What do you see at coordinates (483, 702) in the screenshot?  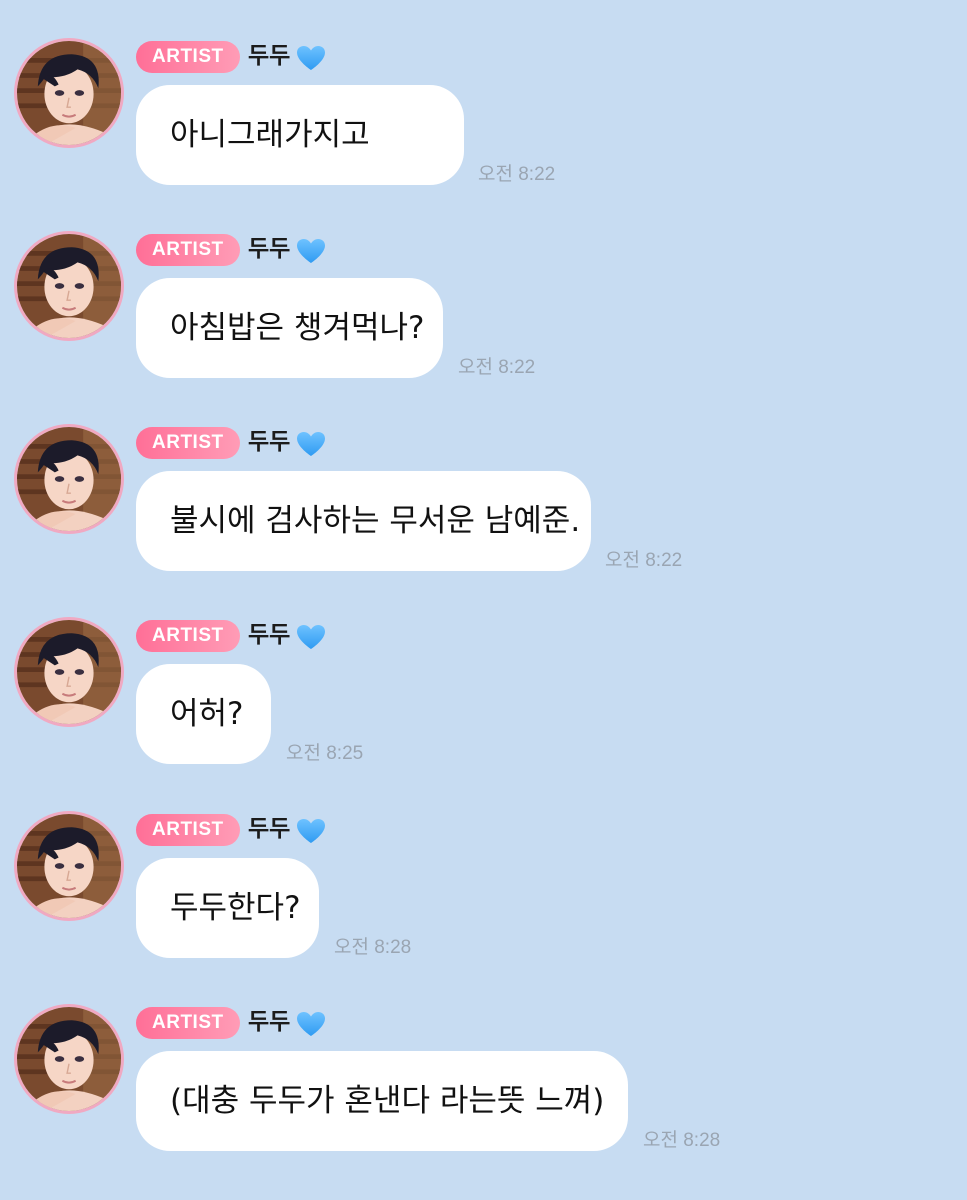 I see `message-row: ARTIST 두두 어허? 오전 8:25` at bounding box center [483, 702].